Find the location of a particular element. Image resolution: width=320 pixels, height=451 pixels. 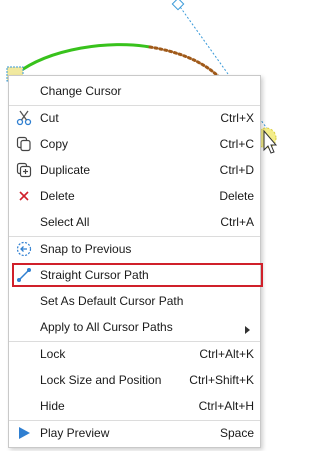

snap-icon is located at coordinates (24, 249).